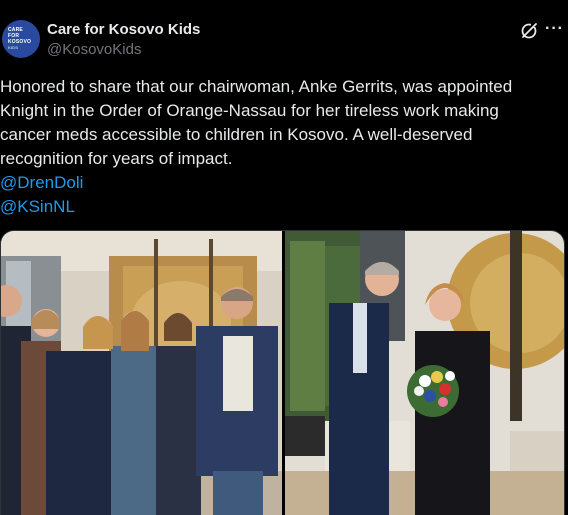 The image size is (568, 515). Describe the element at coordinates (123, 29) in the screenshot. I see `author-display-name: Care for Kosovo Kids` at that location.